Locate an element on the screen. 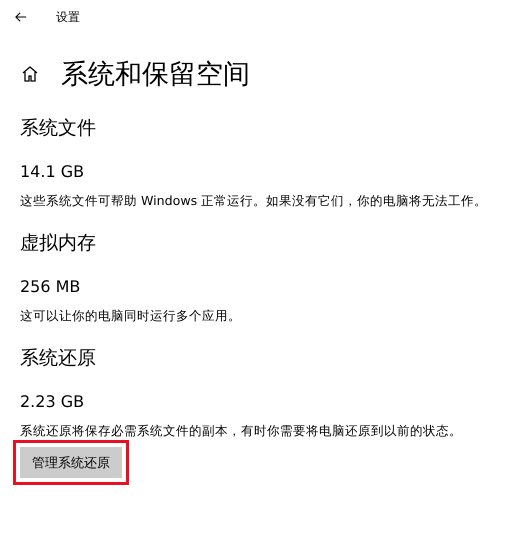  section-heading: 虚拟内存 is located at coordinates (58, 243).